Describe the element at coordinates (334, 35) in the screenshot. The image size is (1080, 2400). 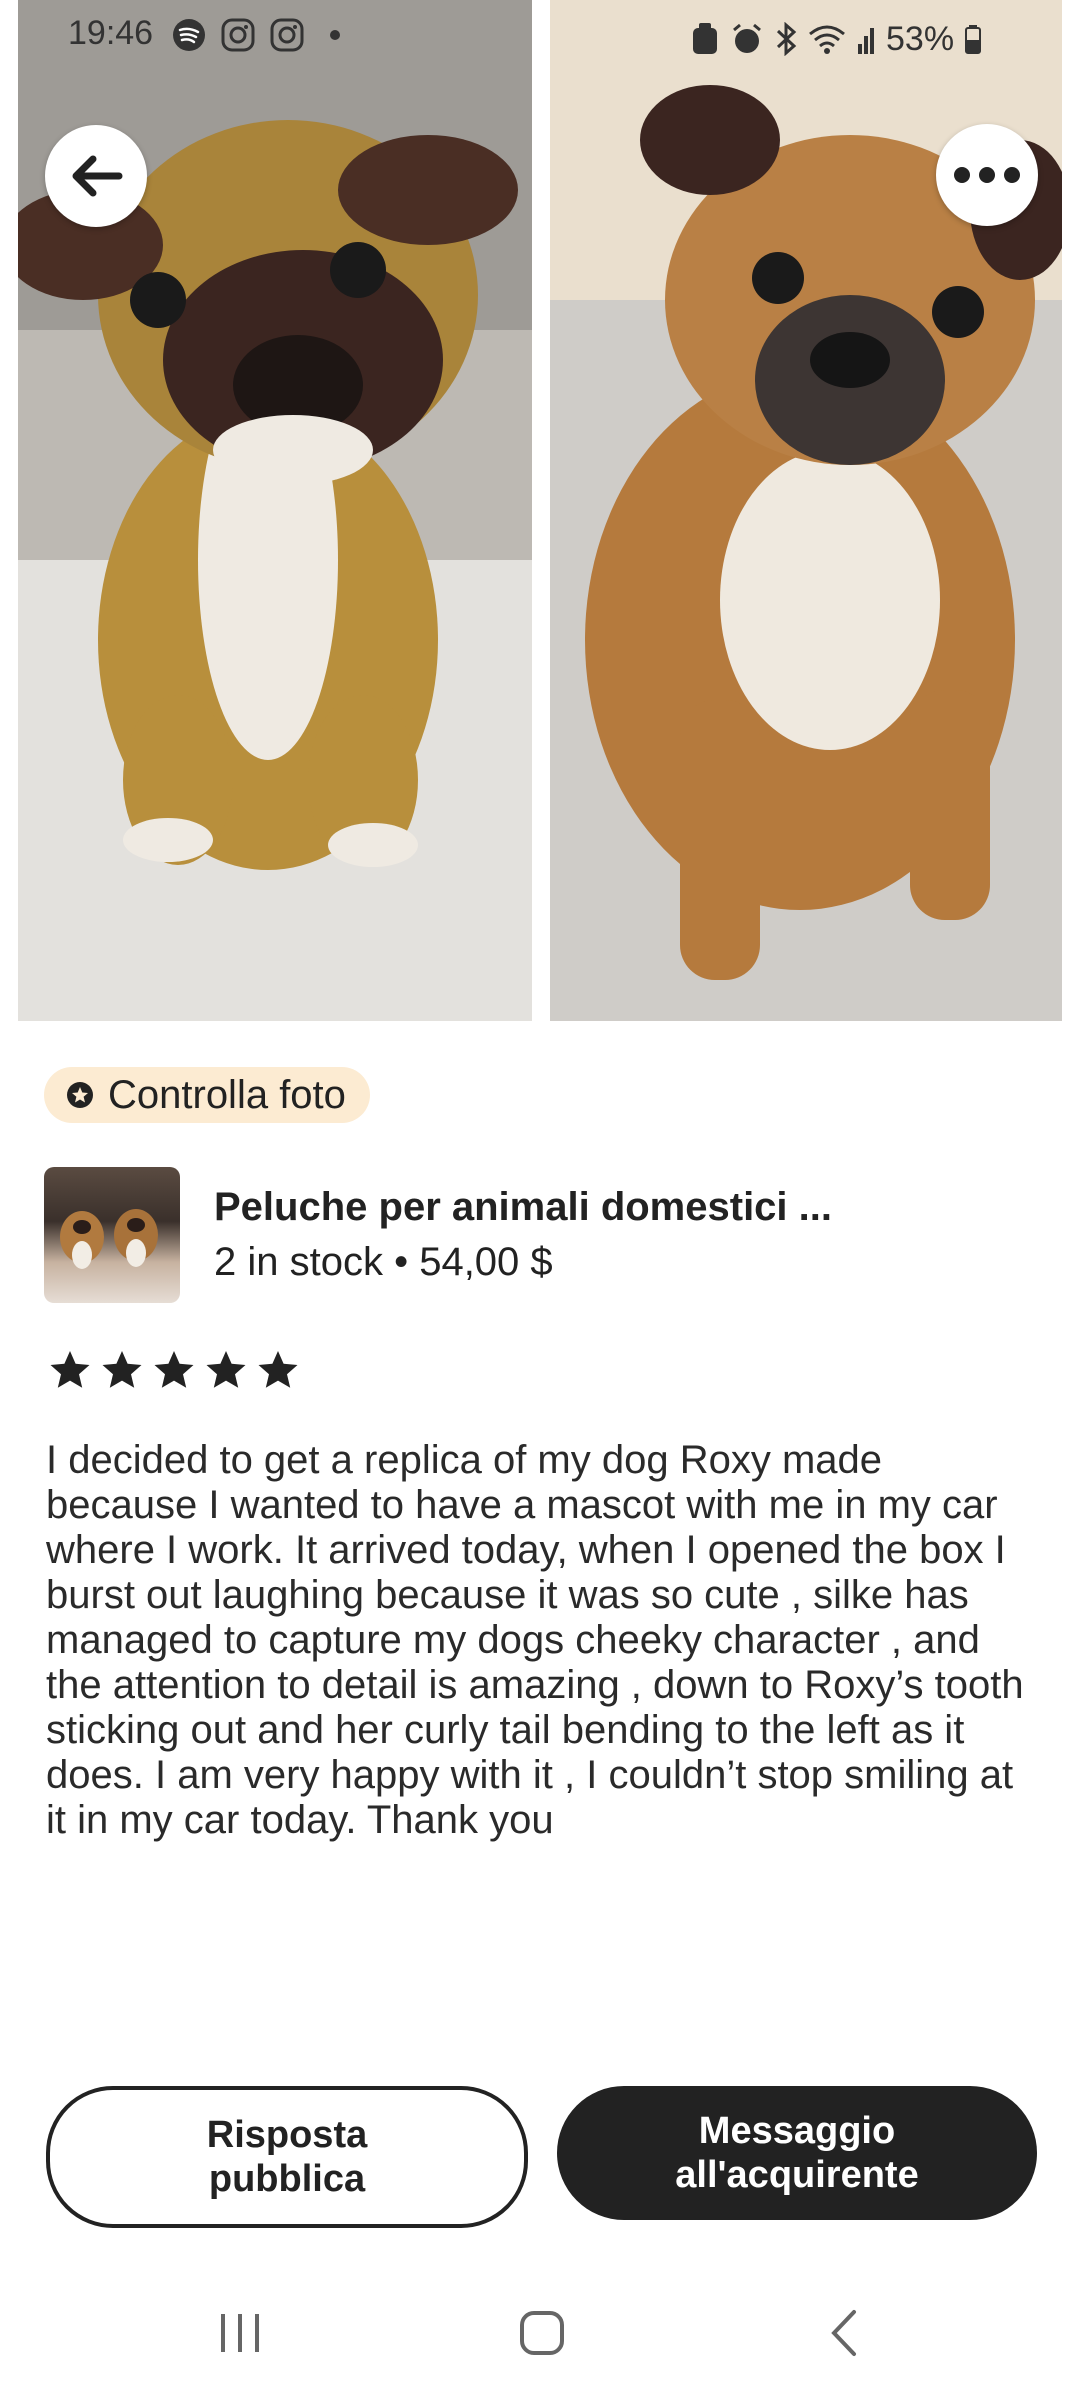
I see `dot-icon` at that location.